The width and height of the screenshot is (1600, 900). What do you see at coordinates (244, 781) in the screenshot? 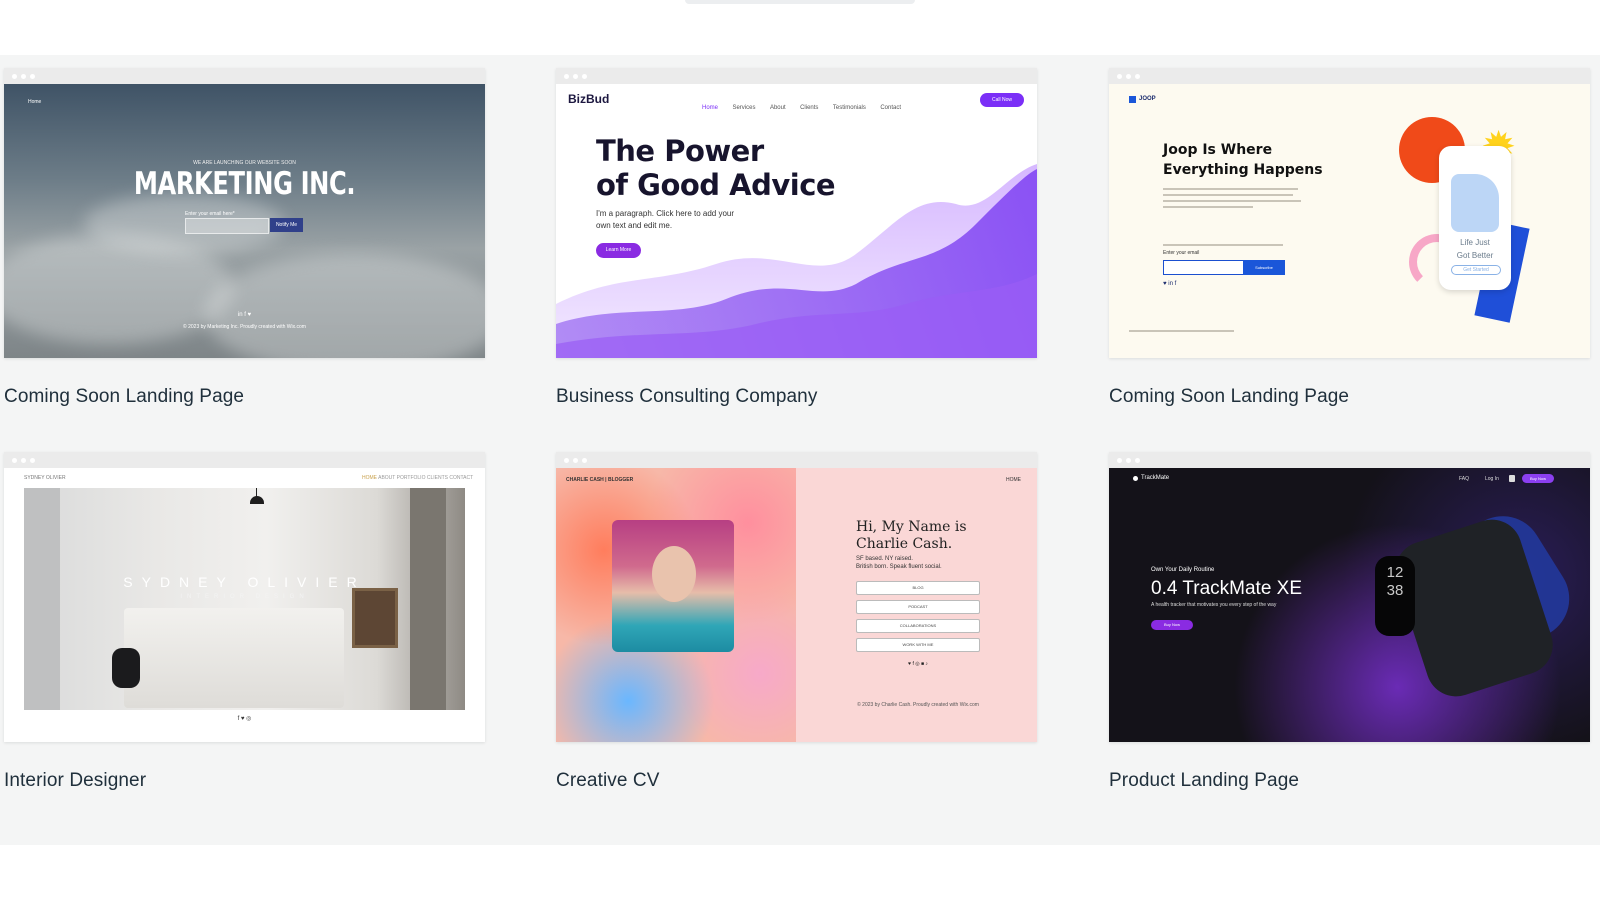
I see `template-caption: Interior Designer` at bounding box center [244, 781].